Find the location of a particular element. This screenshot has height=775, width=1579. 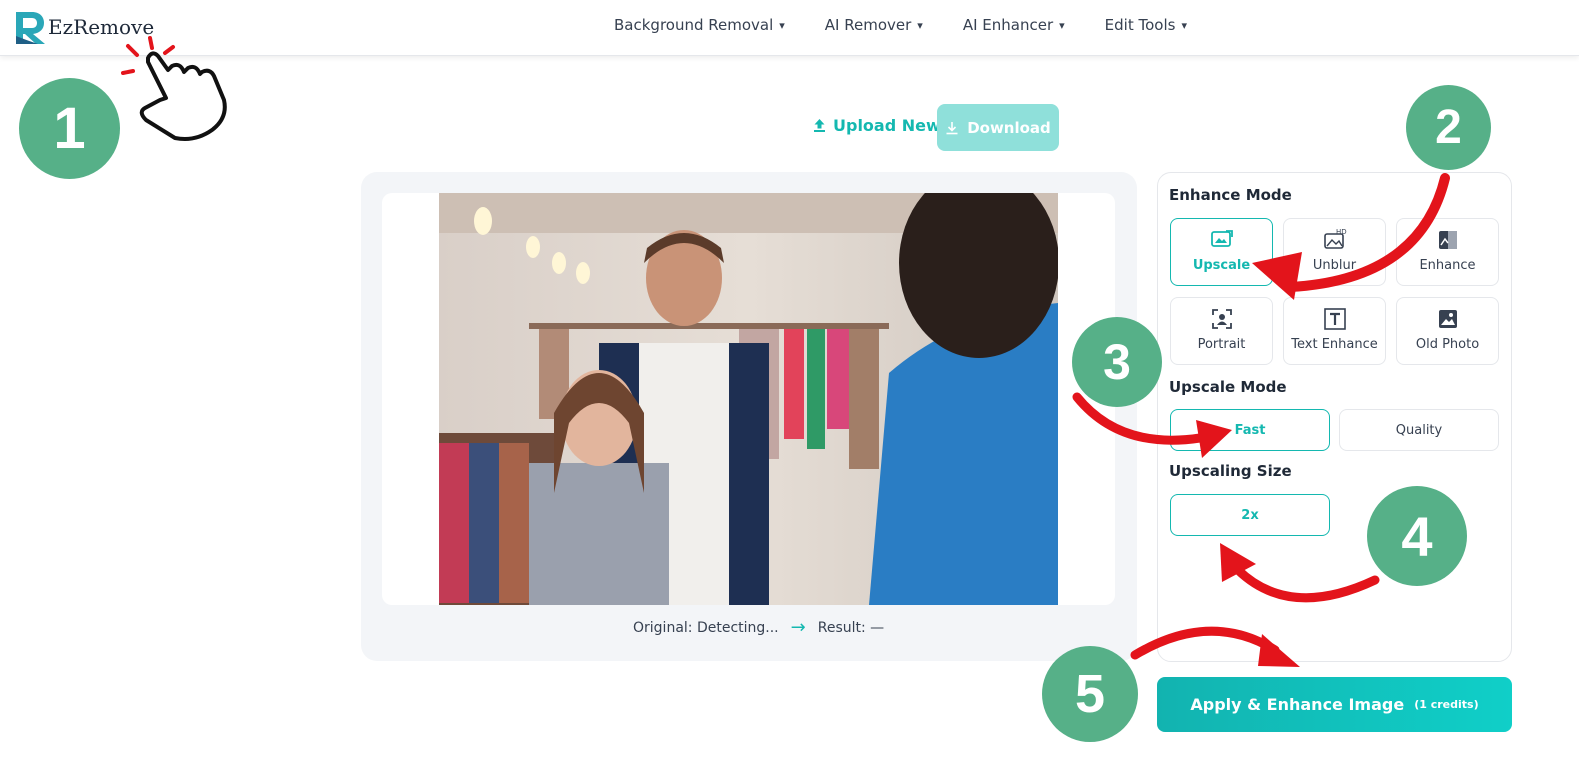

step-3-badge: 3 is located at coordinates (1117, 362).